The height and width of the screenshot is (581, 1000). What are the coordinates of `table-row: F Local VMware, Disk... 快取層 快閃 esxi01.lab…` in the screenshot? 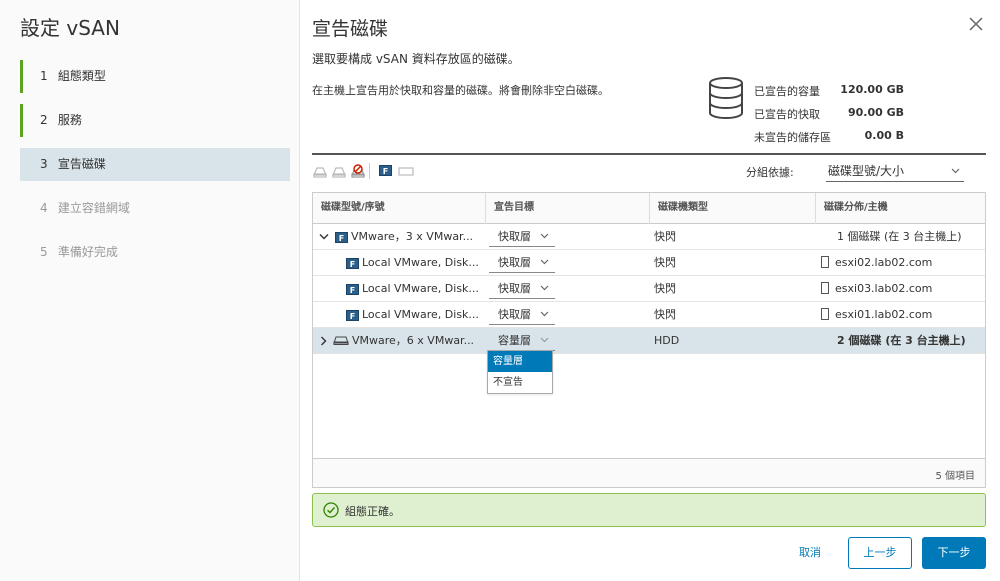 It's located at (649, 315).